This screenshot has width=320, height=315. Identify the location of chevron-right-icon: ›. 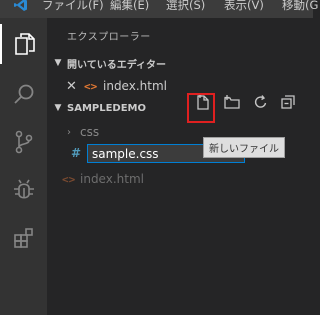
(69, 132).